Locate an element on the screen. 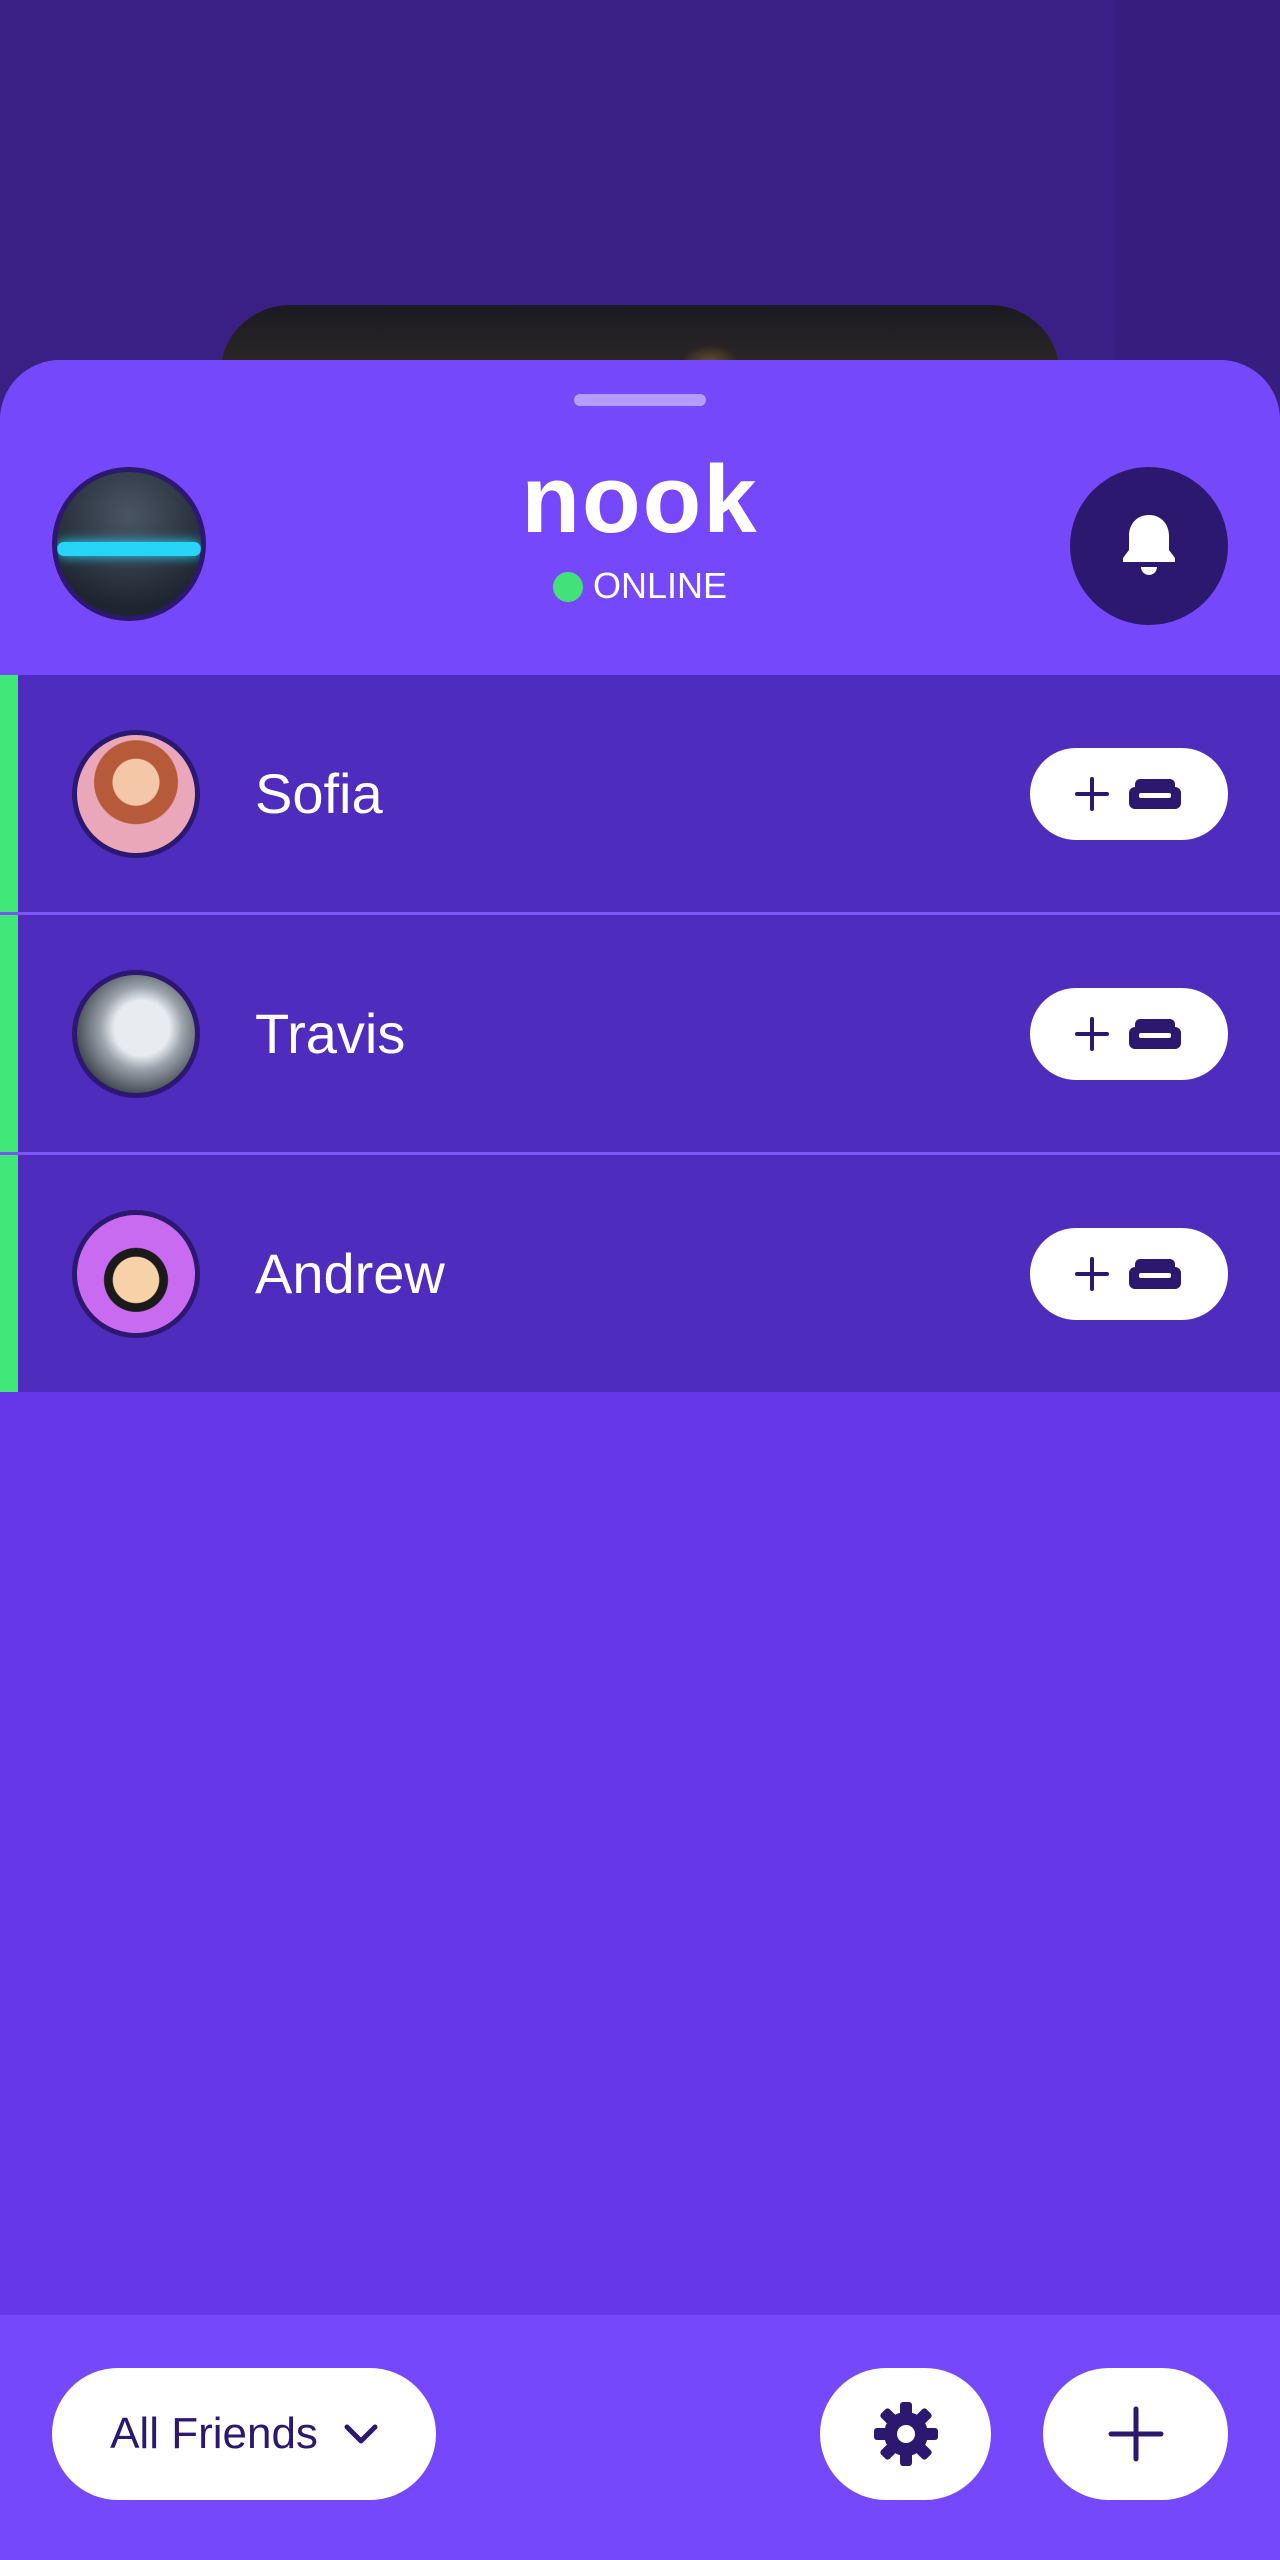 Image resolution: width=1280 pixels, height=2560 pixels. add-friend-button is located at coordinates (1135, 2434).